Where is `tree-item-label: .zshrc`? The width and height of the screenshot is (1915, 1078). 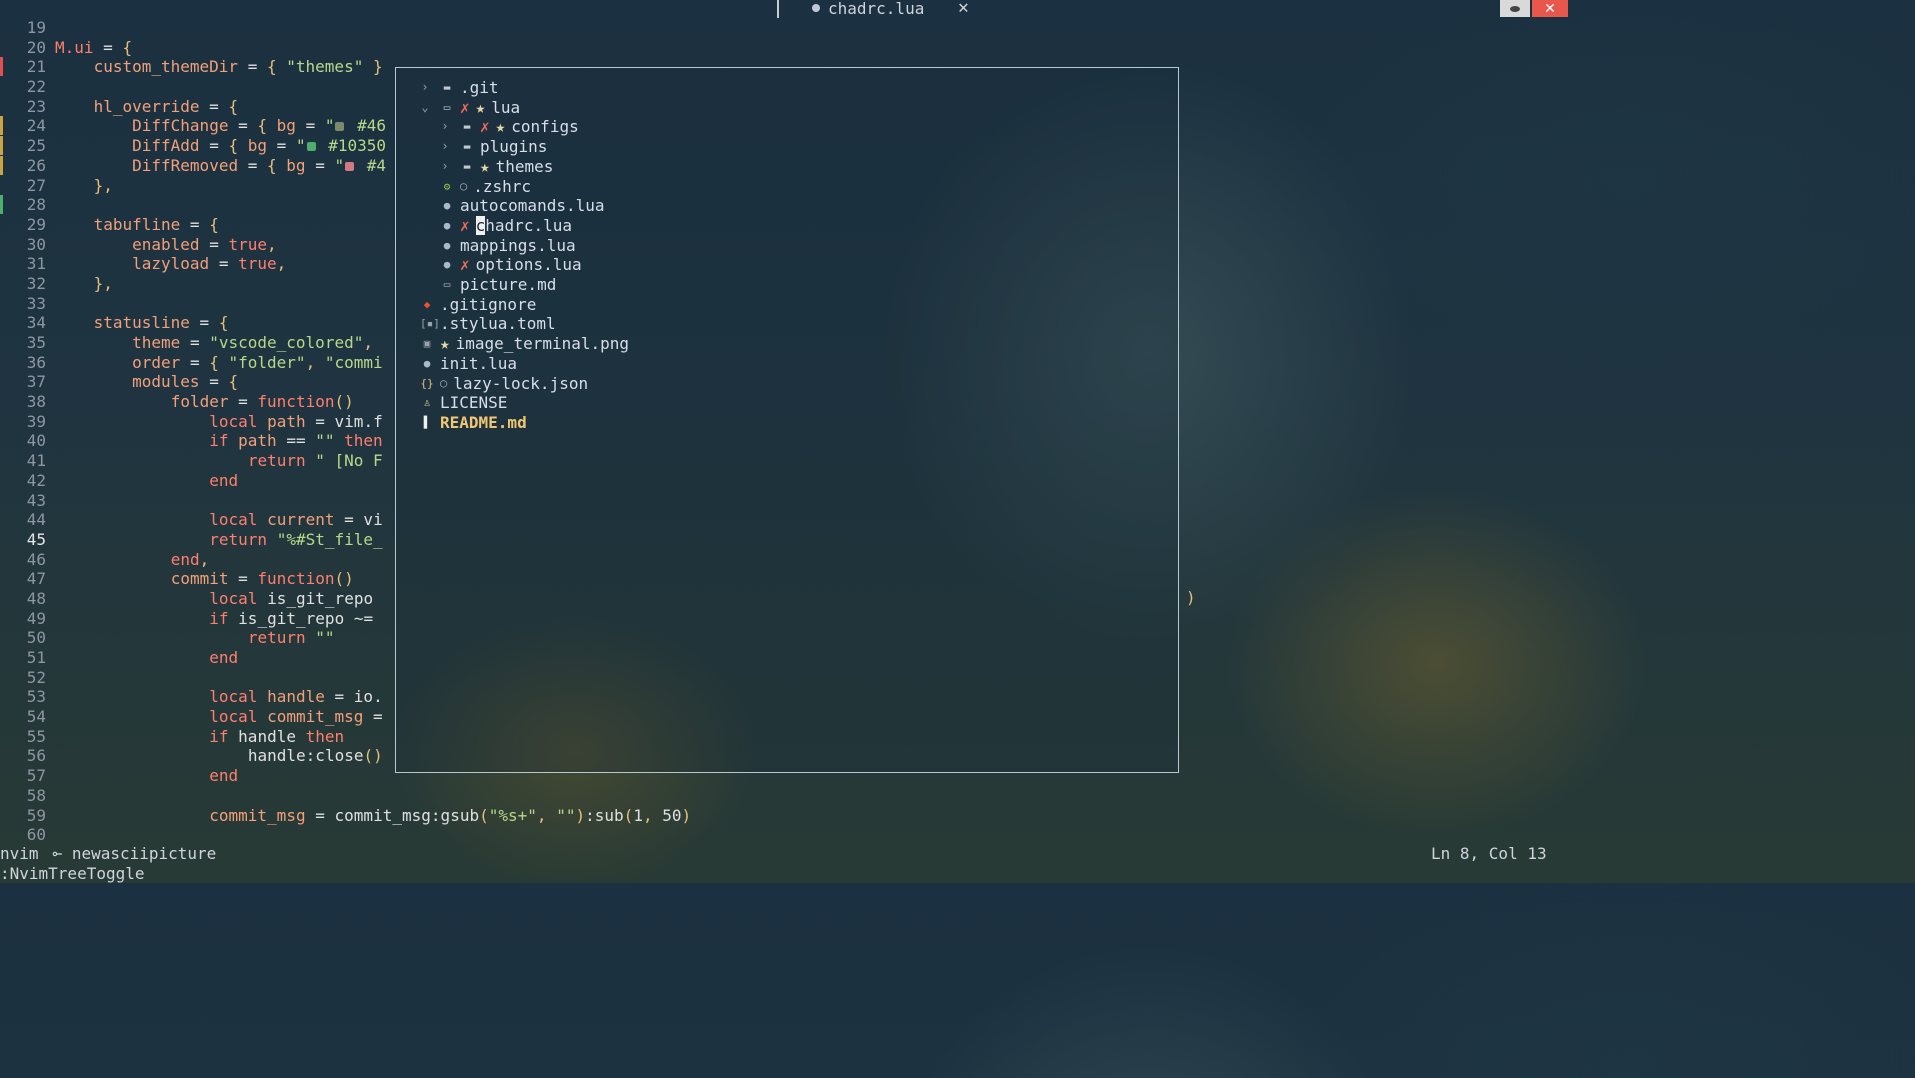 tree-item-label: .zshrc is located at coordinates (502, 186).